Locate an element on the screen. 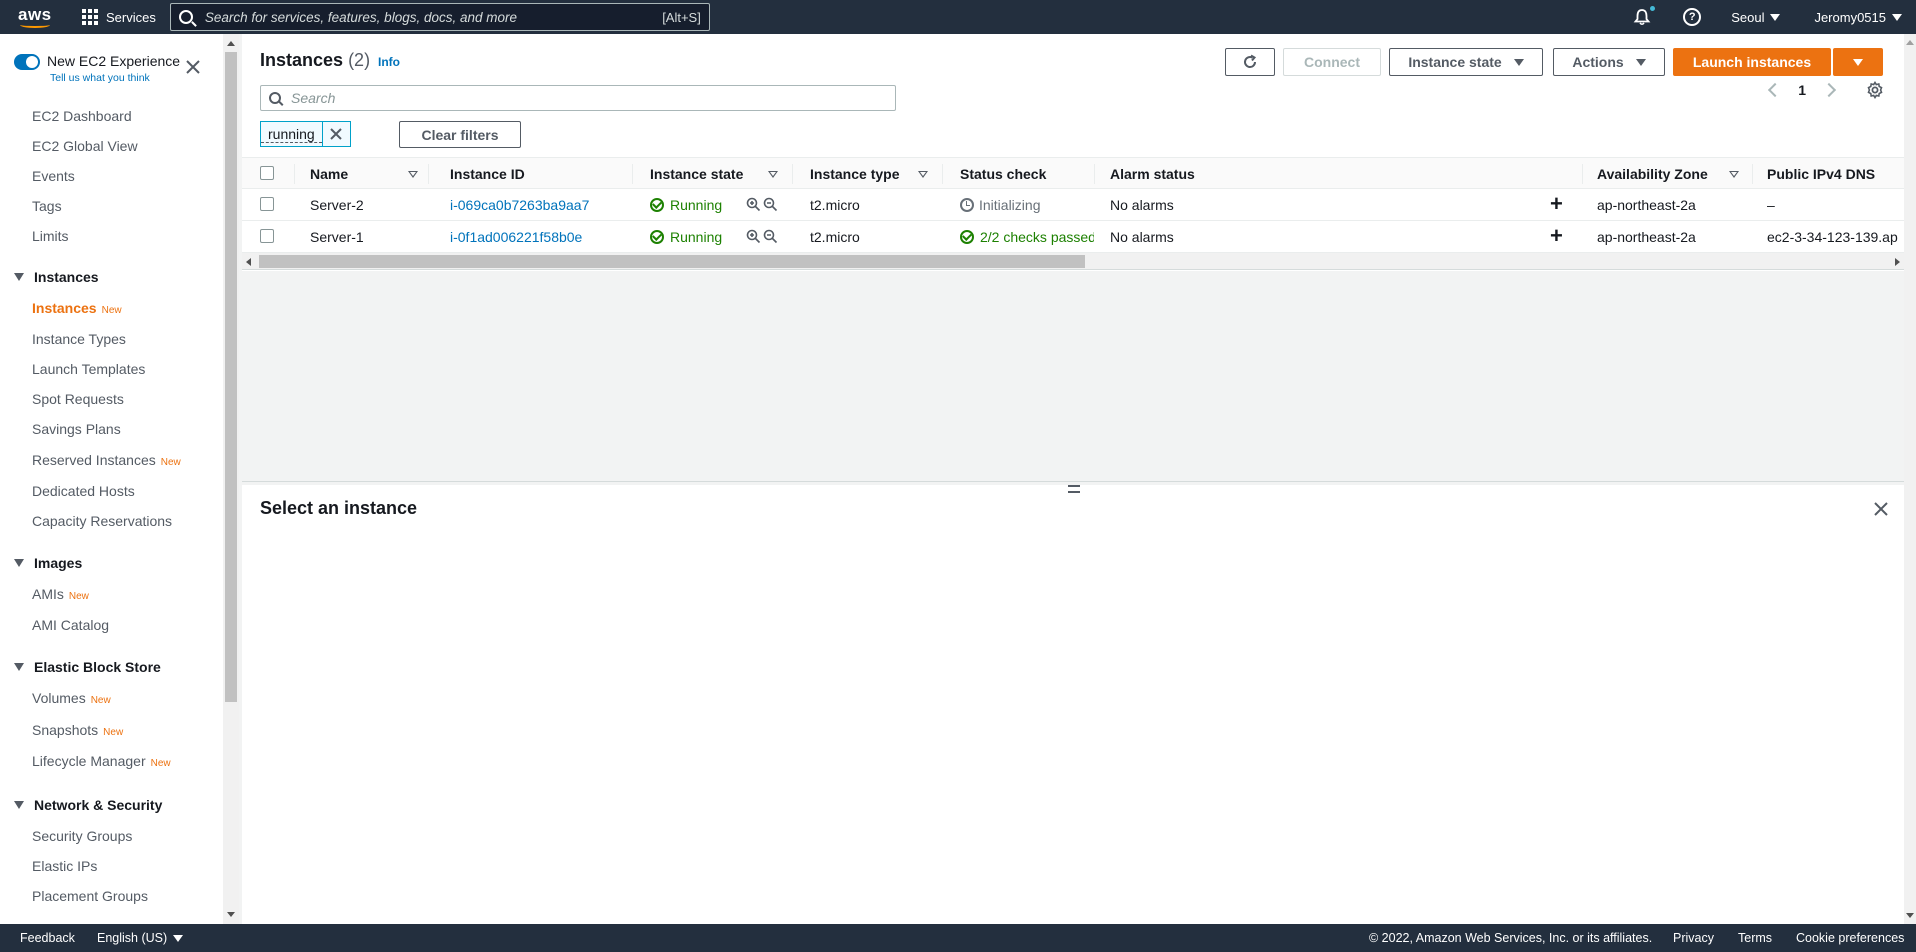  column-header-name: Name is located at coordinates (329, 174).